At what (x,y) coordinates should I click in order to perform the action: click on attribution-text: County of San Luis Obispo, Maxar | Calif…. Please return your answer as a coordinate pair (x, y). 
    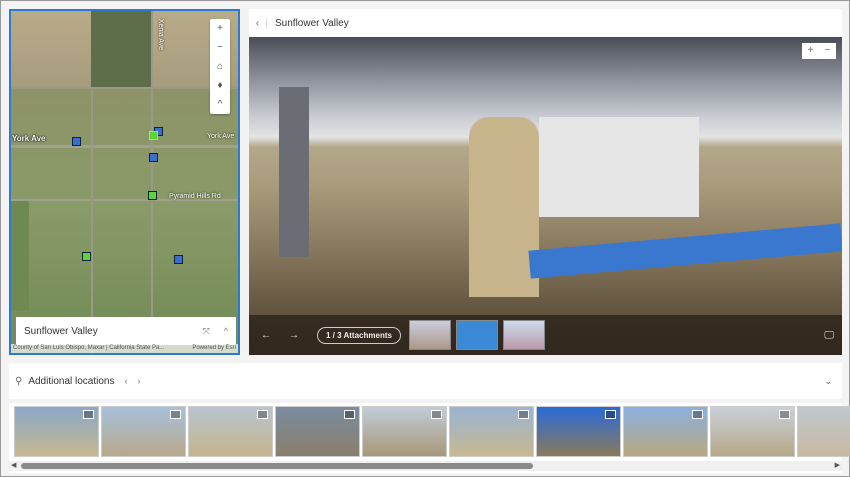
    Looking at the image, I should click on (89, 348).